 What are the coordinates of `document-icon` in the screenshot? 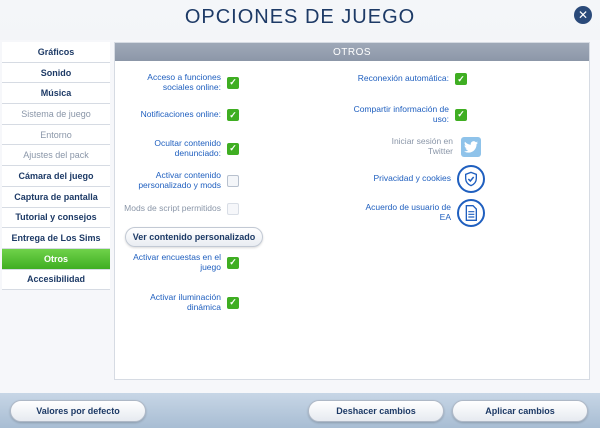 It's located at (471, 213).